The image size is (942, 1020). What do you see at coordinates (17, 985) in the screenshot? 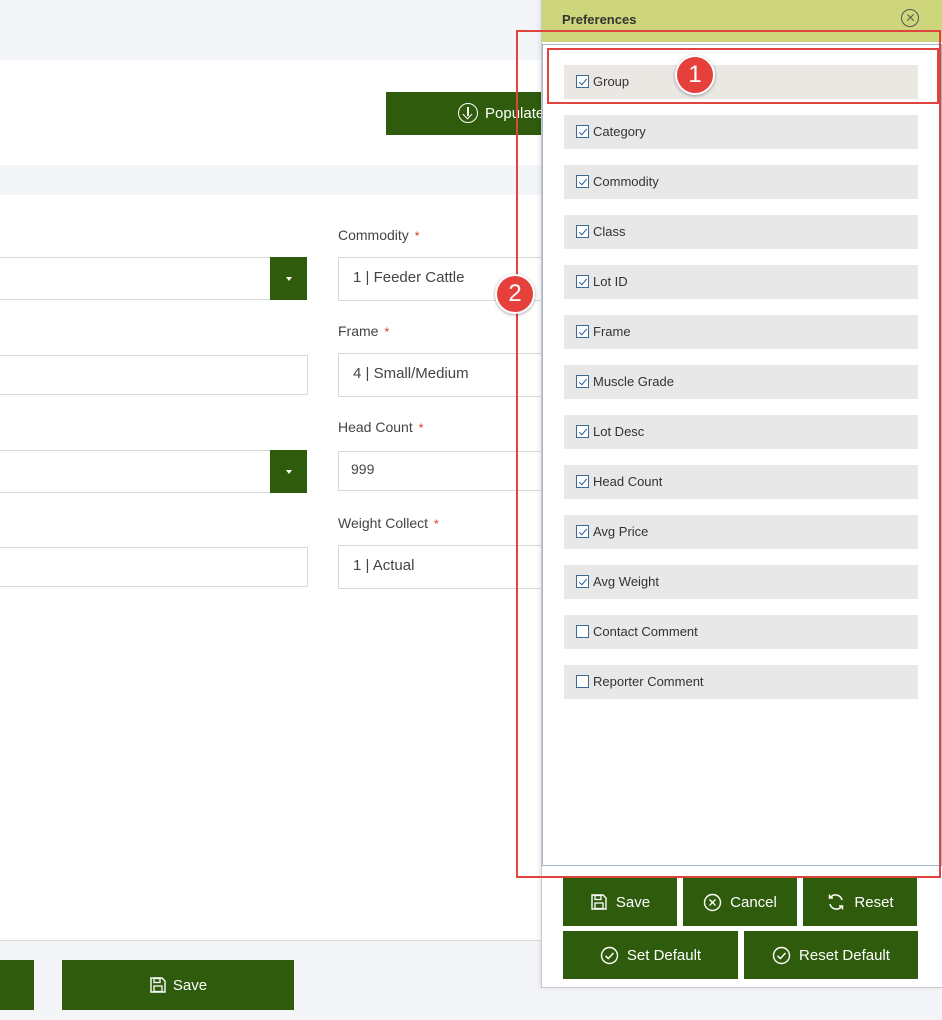
I see `footer-left-button` at bounding box center [17, 985].